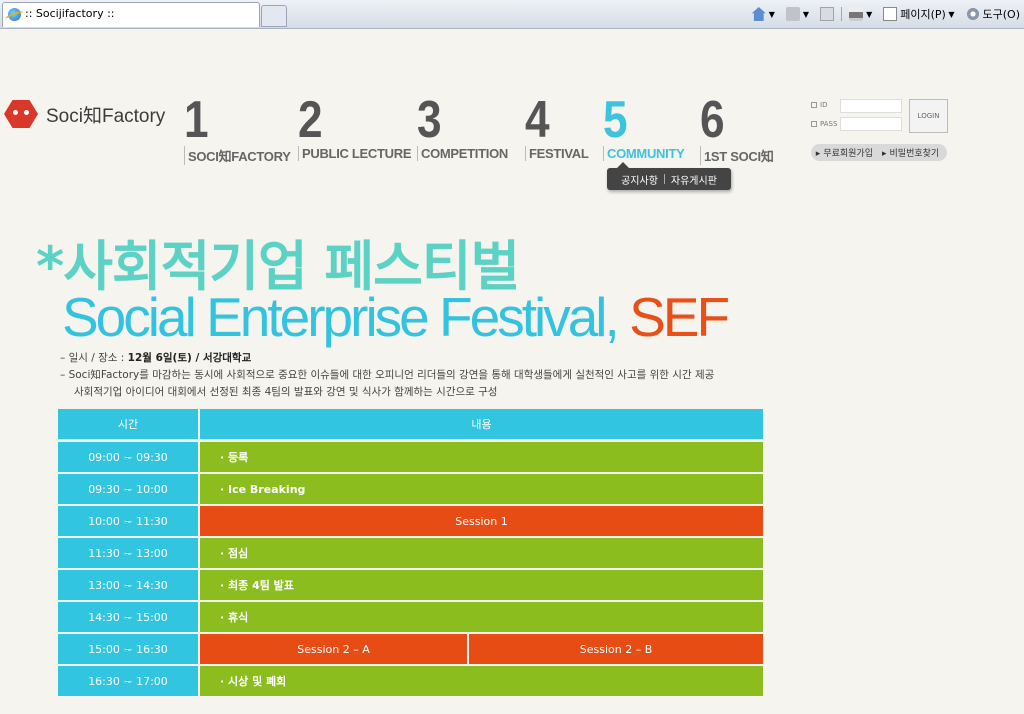 The width and height of the screenshot is (1024, 714). I want to click on nav-item-public-lecture: 2 PUBLIC LECTURE, so click(355, 126).